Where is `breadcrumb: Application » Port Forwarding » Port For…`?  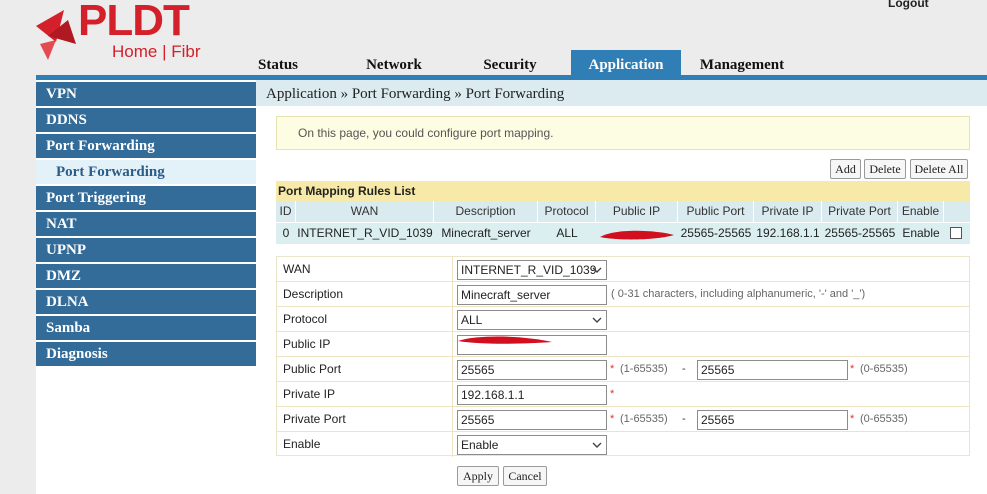 breadcrumb: Application » Port Forwarding » Port For… is located at coordinates (621, 93).